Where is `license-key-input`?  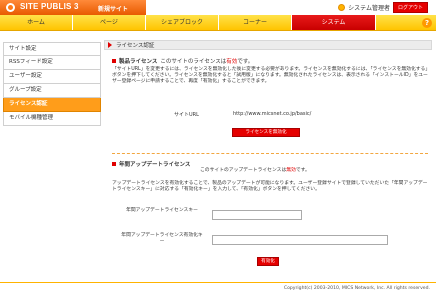 license-key-input is located at coordinates (257, 215).